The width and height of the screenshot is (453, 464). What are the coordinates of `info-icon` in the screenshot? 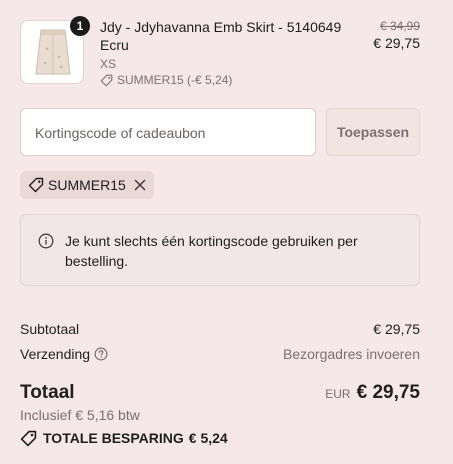 It's located at (46, 243).